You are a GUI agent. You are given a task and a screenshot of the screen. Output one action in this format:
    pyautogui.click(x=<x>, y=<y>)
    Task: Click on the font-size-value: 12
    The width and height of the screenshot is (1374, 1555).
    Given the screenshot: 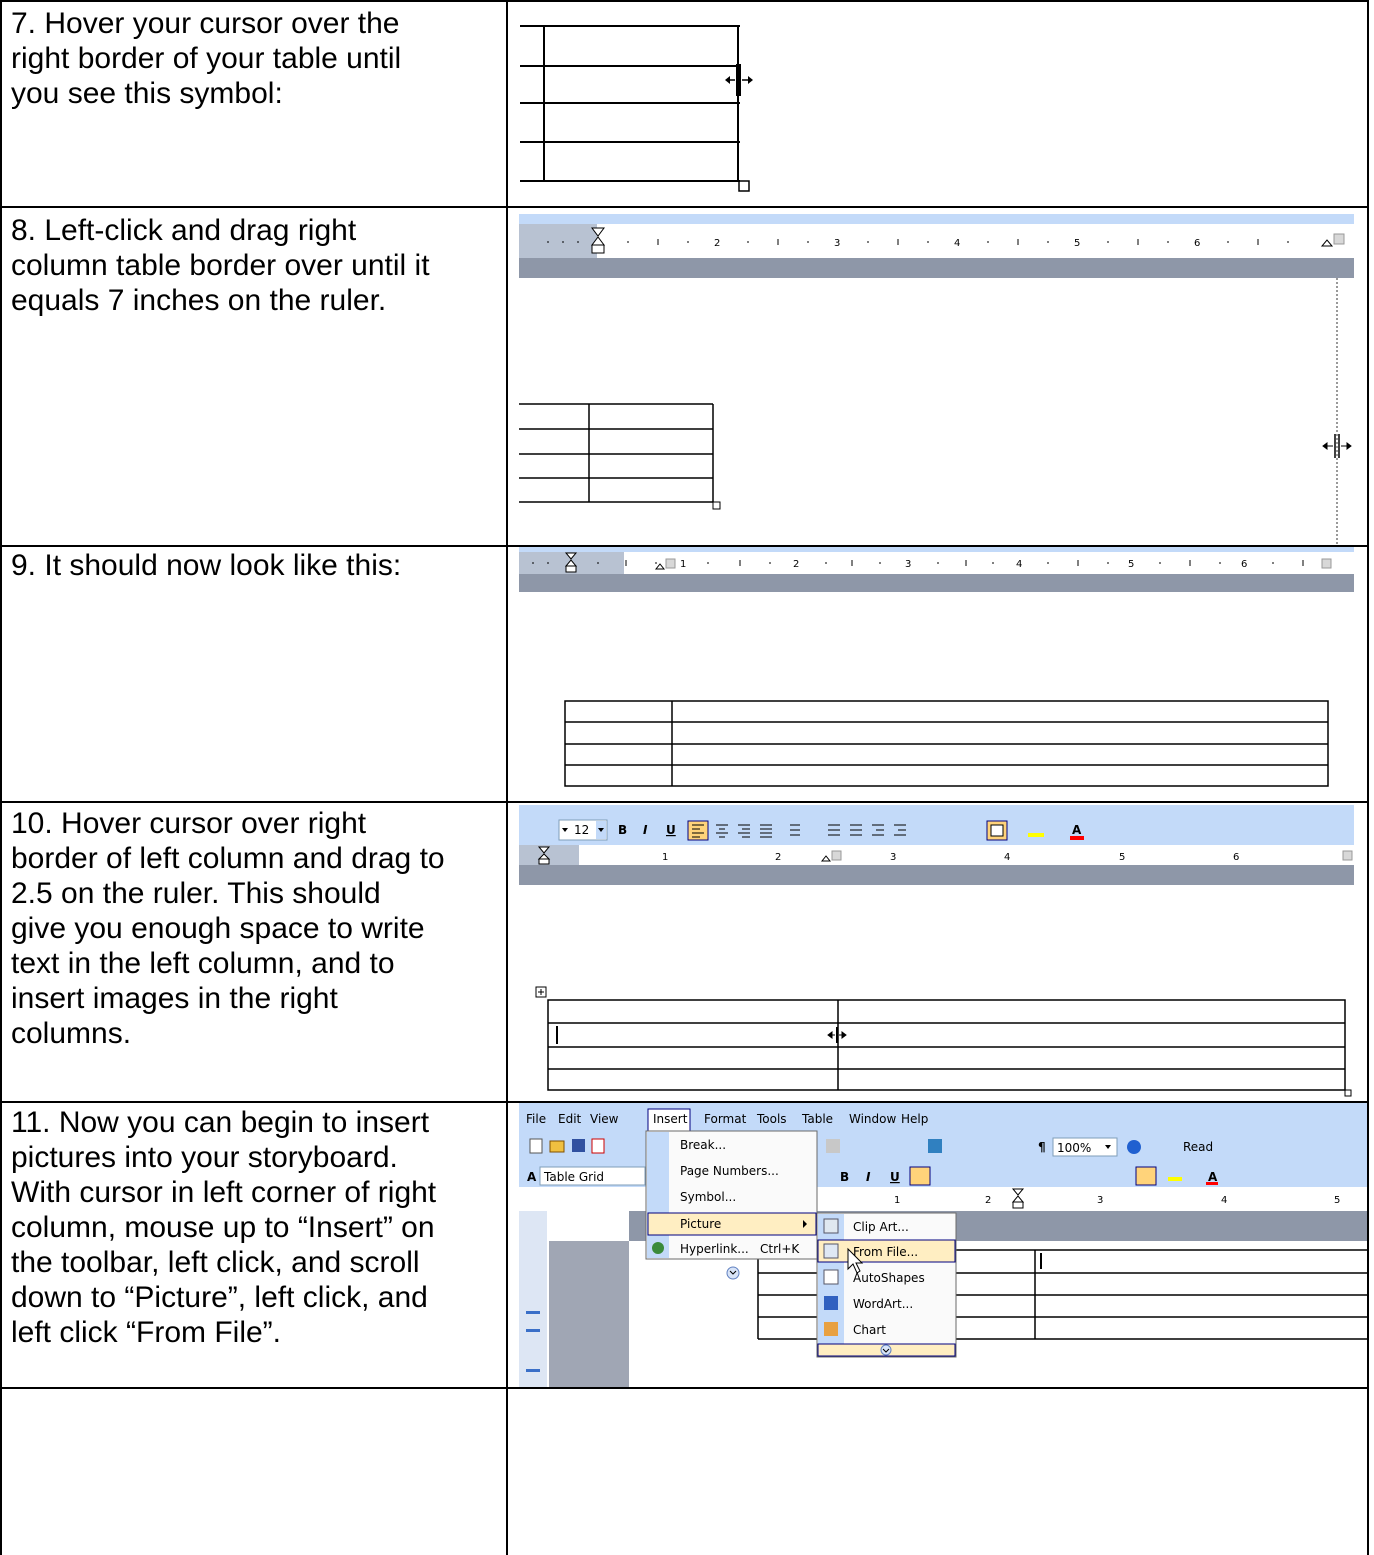 What is the action you would take?
    pyautogui.click(x=581, y=830)
    